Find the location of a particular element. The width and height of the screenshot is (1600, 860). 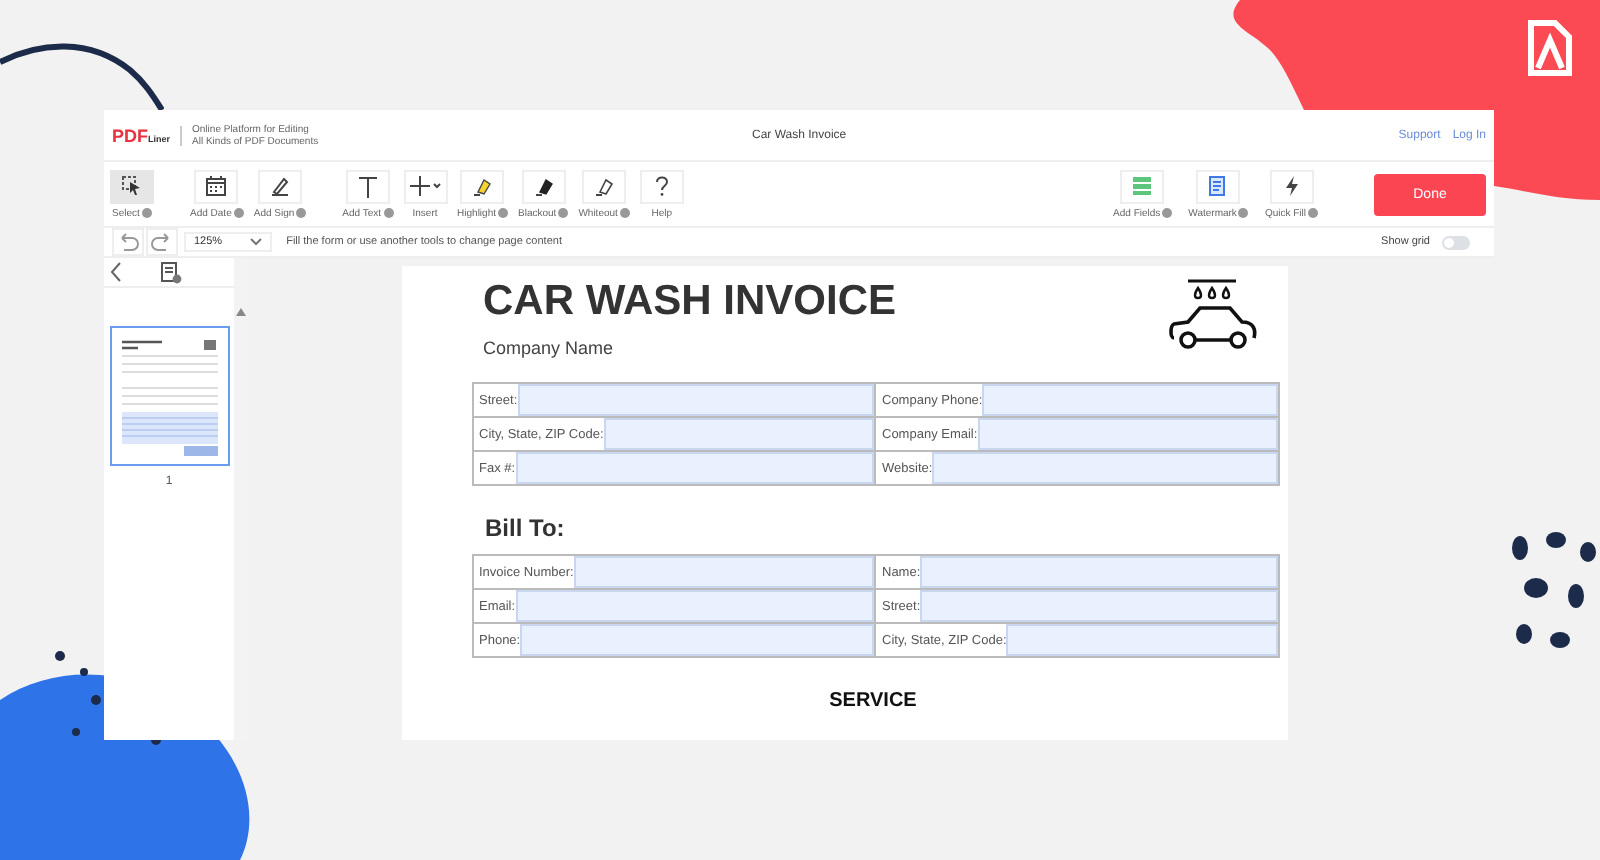

pages-icon is located at coordinates (171, 272).